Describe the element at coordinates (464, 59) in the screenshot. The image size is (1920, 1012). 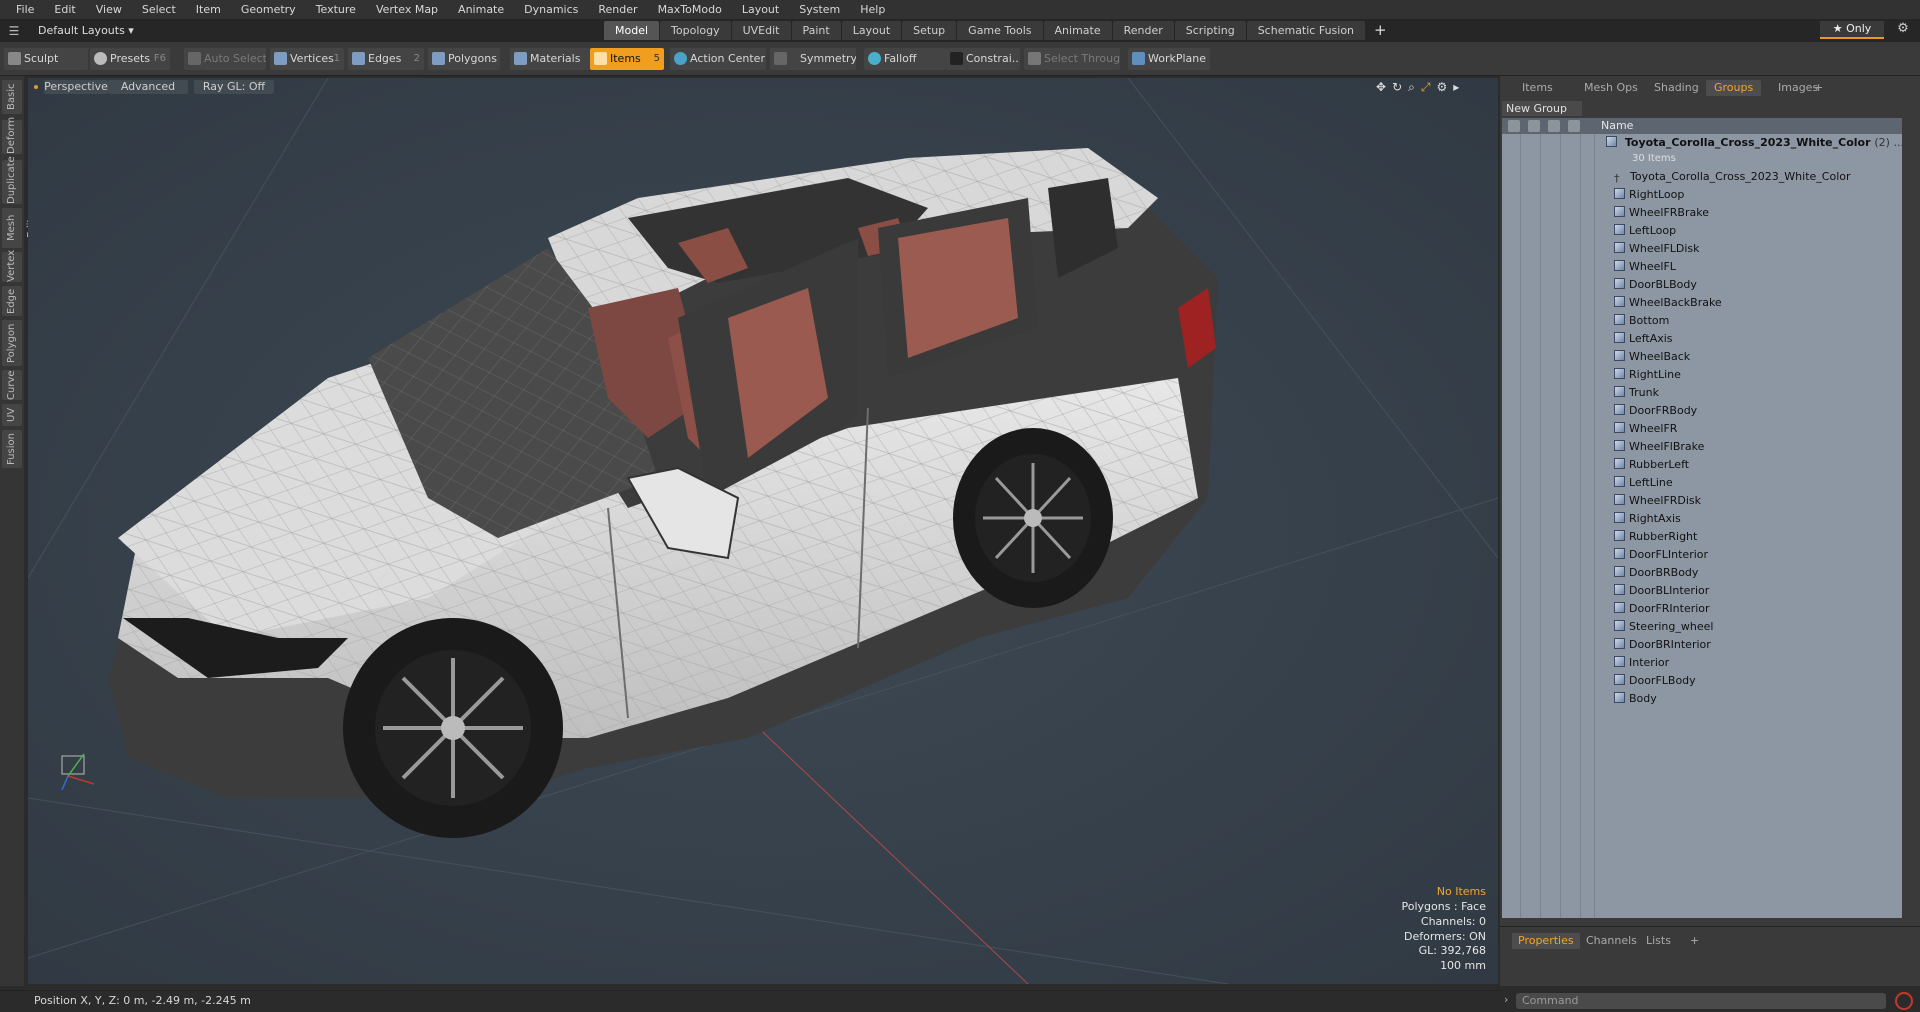
I see `polygons-button: Polygons` at that location.